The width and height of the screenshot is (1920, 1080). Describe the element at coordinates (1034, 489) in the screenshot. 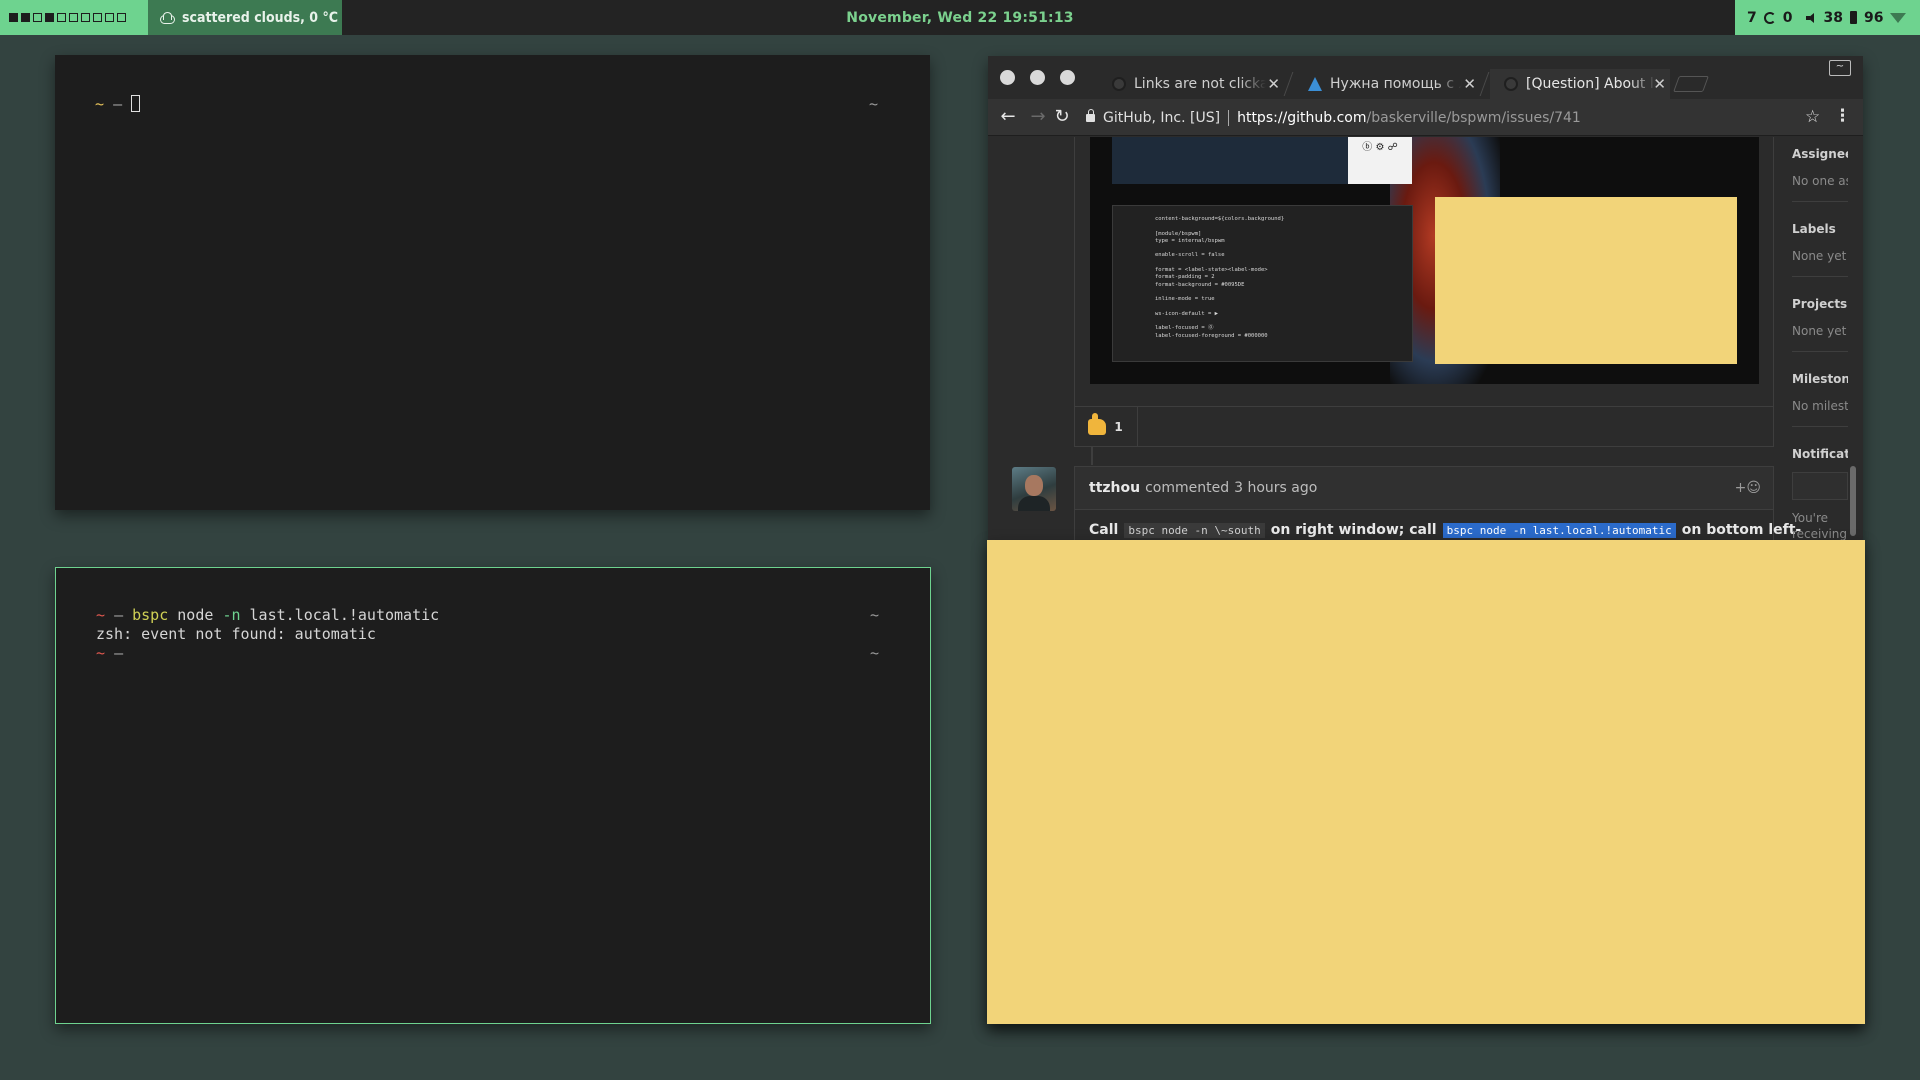

I see `avatar` at that location.